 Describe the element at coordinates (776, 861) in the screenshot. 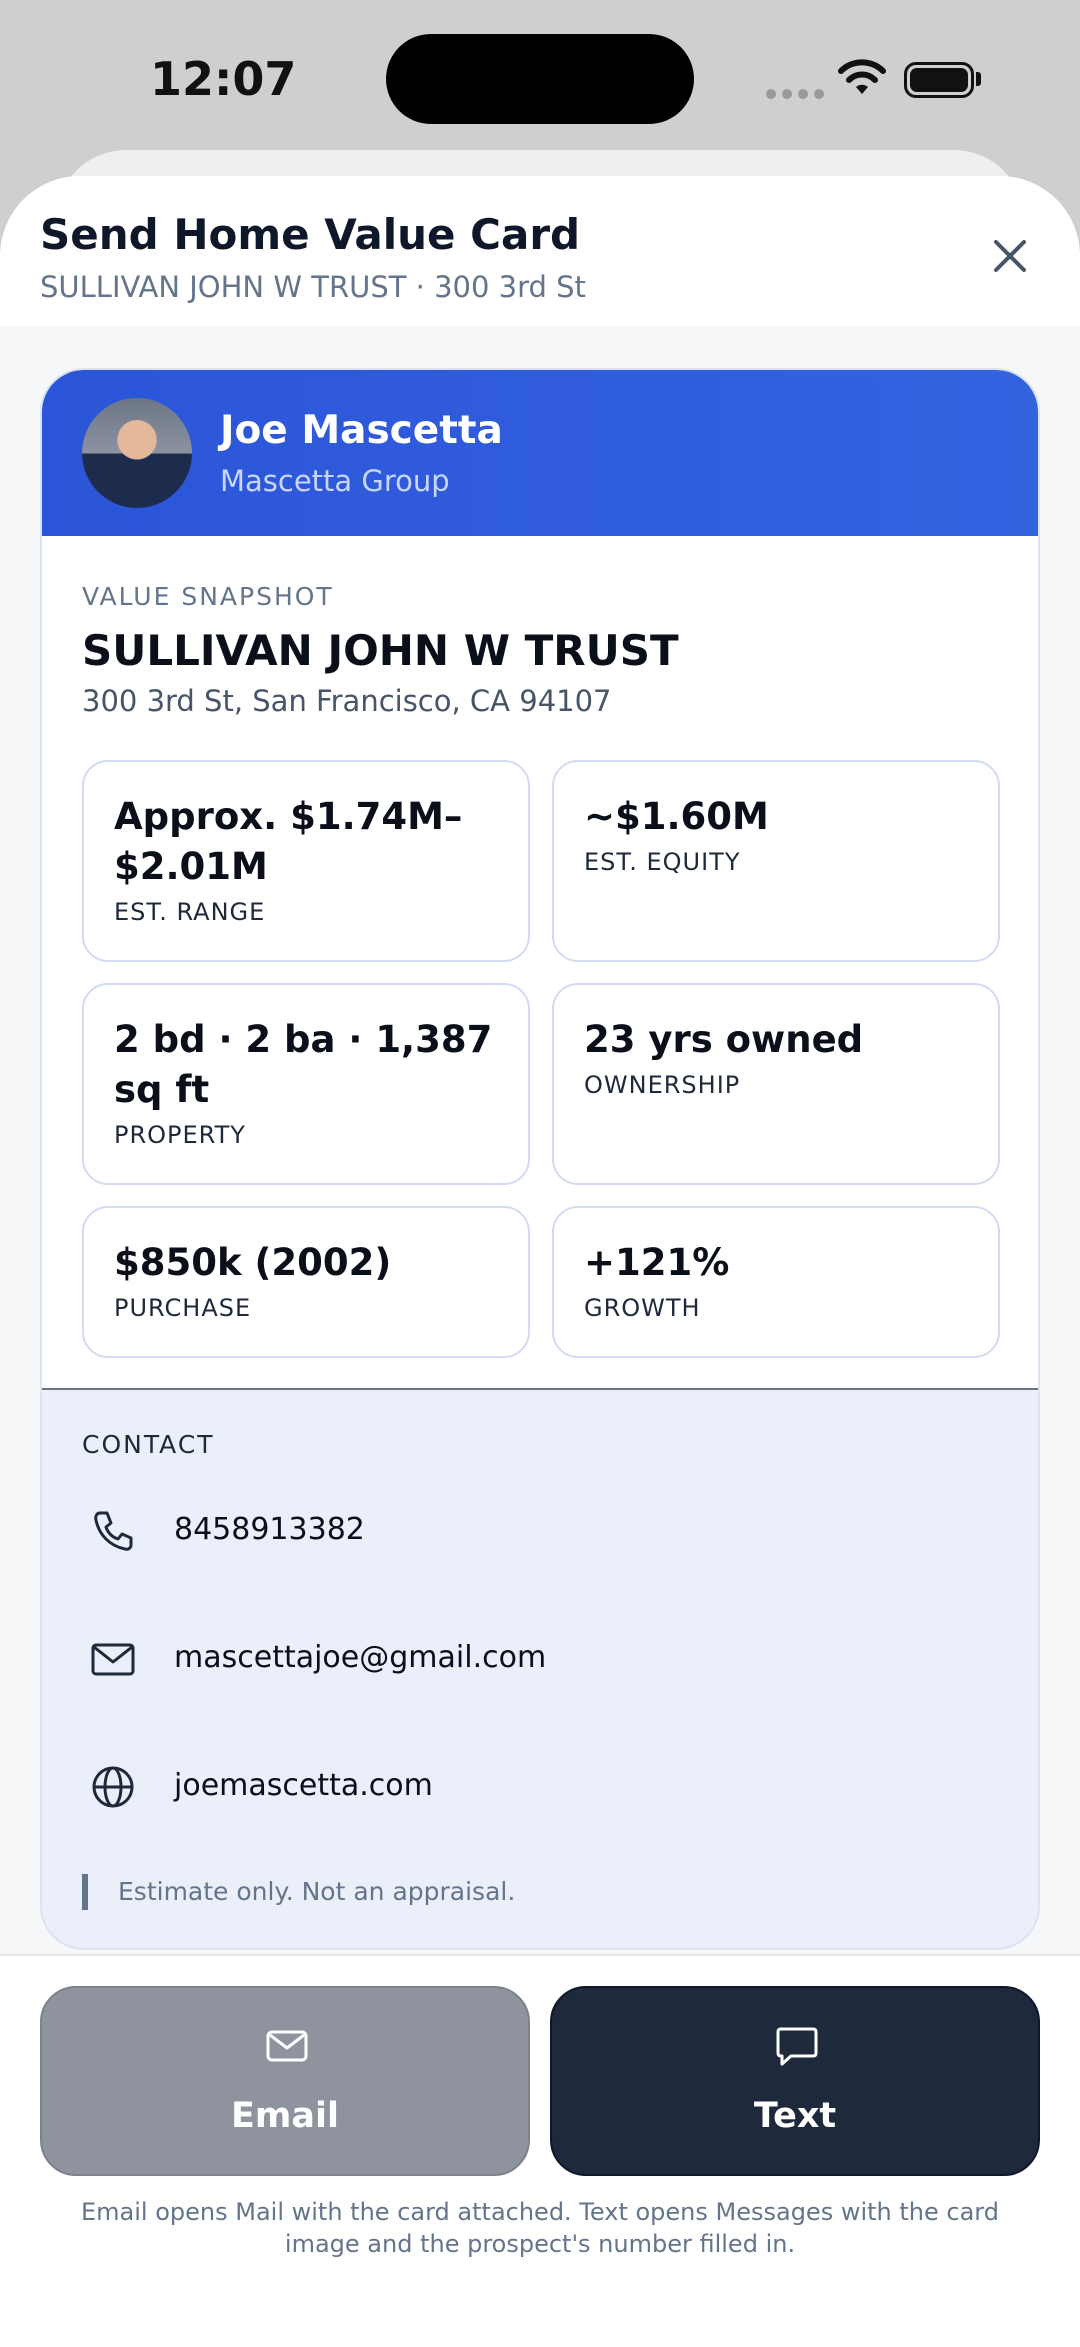

I see `stat-tile-equity: ~$1.60M EST. EQUITY` at that location.